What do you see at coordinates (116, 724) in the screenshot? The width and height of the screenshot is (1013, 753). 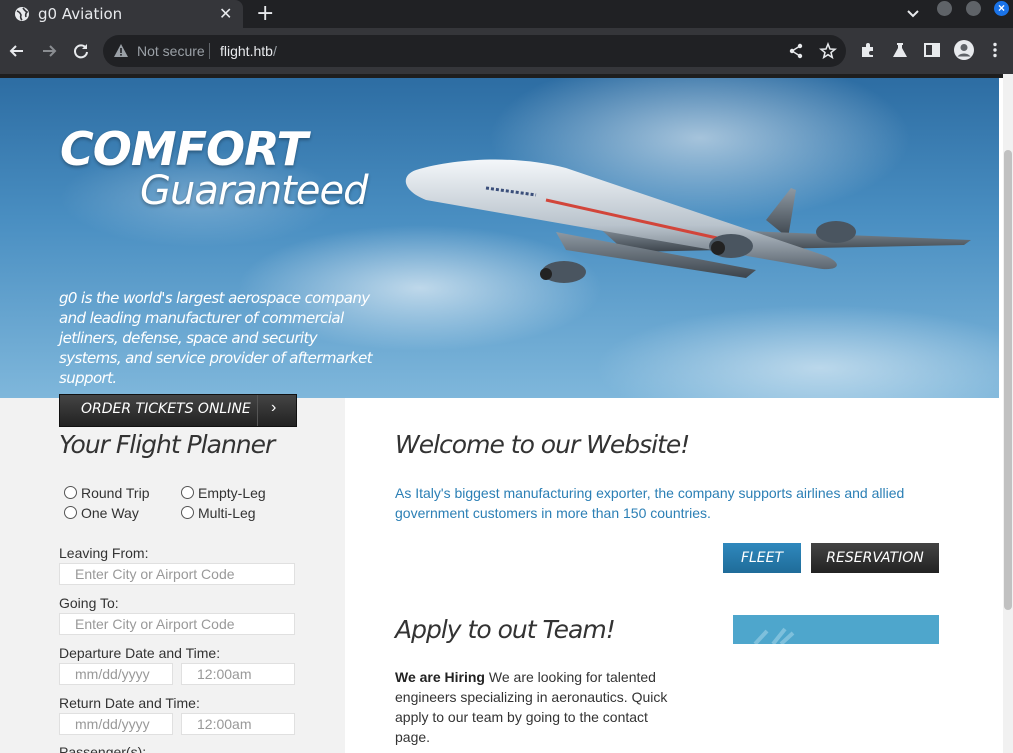 I see `return-date-input: mm/dd/yyyy` at bounding box center [116, 724].